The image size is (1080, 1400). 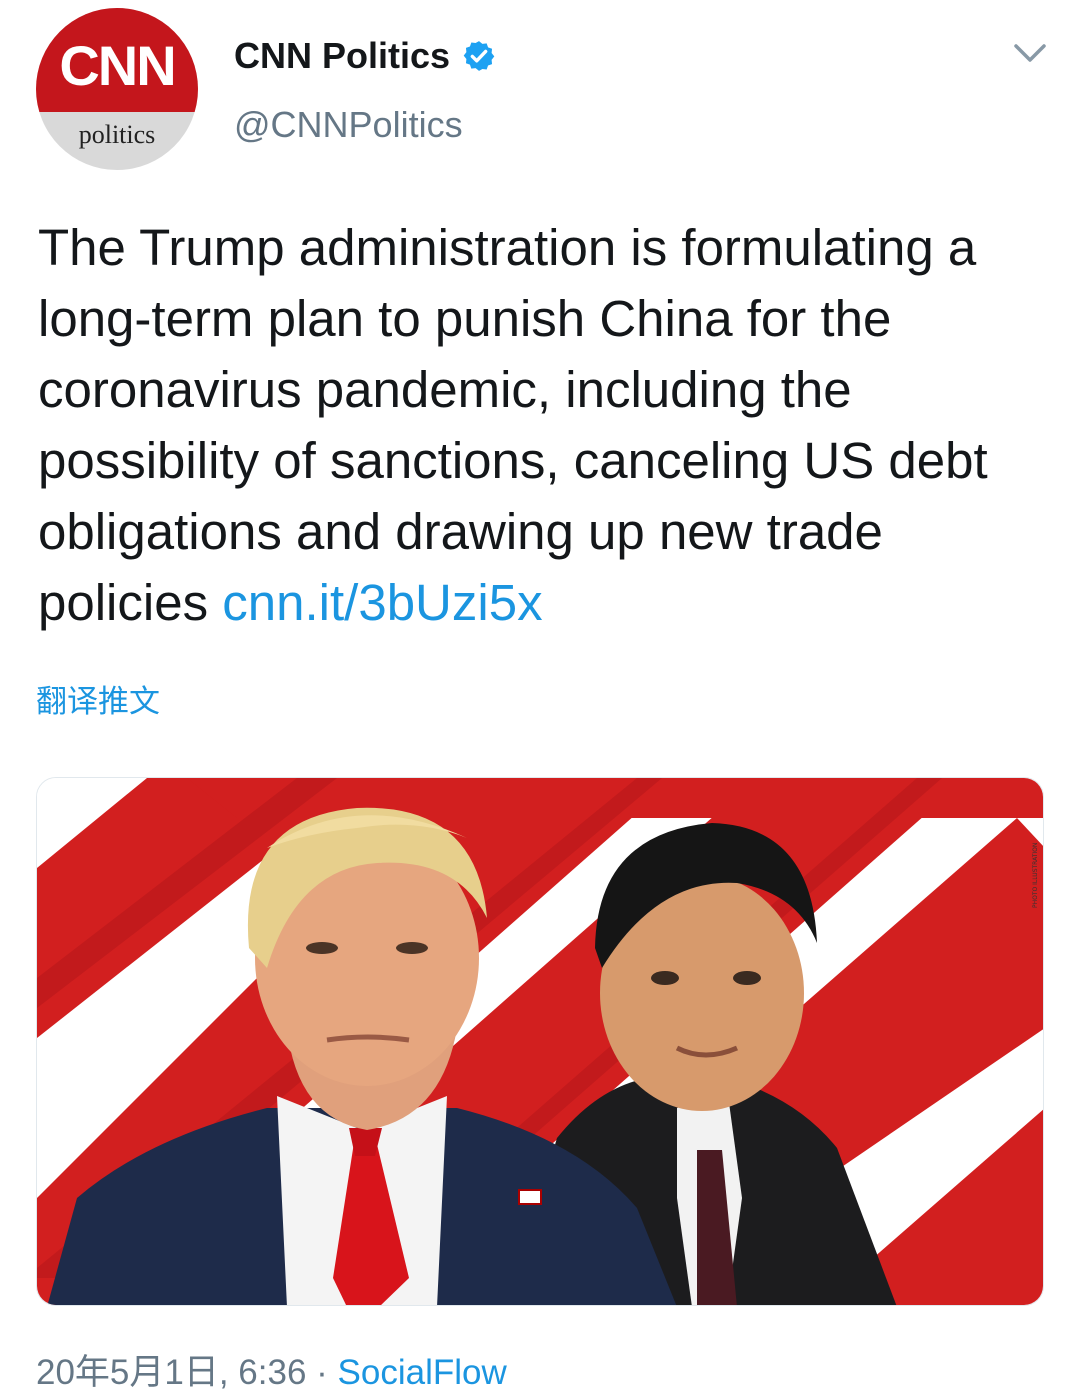 I want to click on tweet-link: cnn.it/3bUzi5x, so click(x=382, y=602).